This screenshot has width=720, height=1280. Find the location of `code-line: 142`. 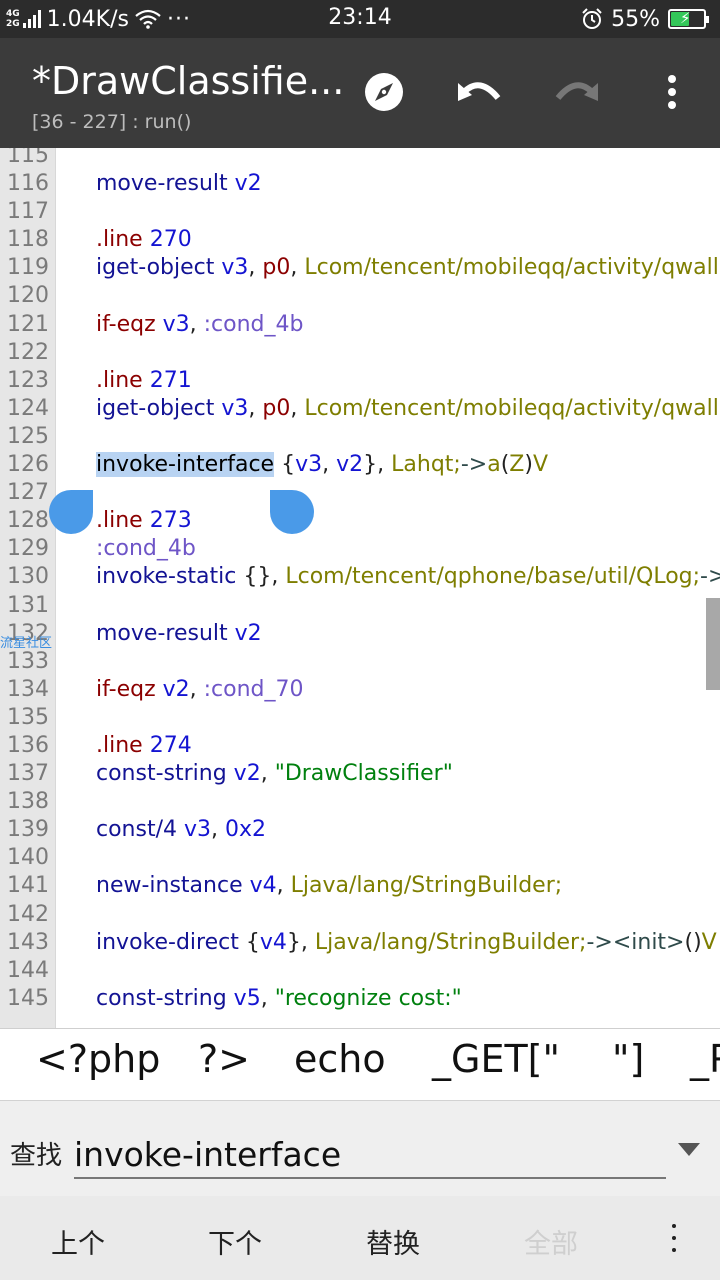

code-line: 142 is located at coordinates (360, 915).